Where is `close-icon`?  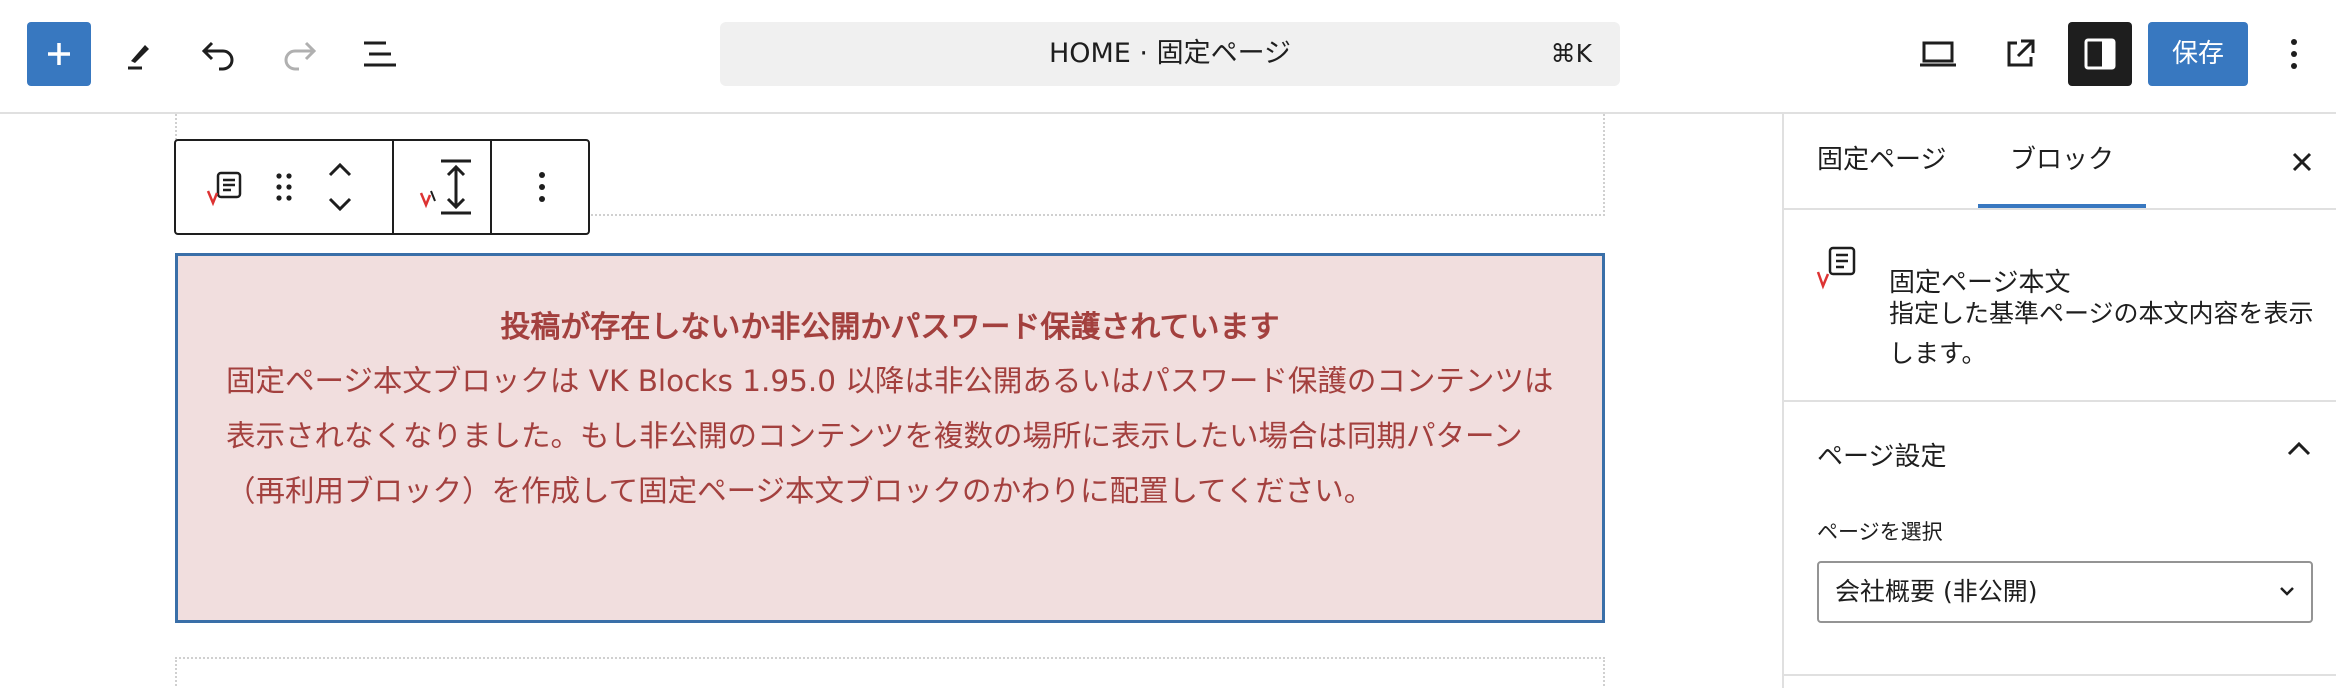 close-icon is located at coordinates (2302, 162).